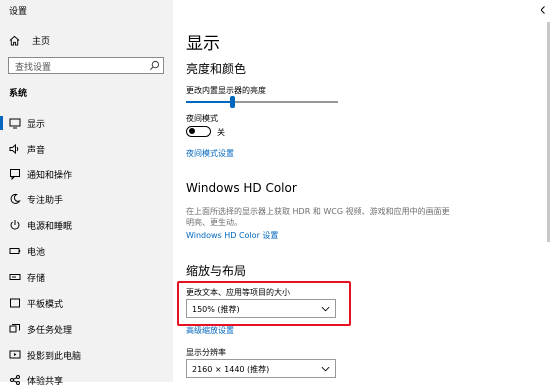 Image resolution: width=554 pixels, height=390 pixels. I want to click on display-icon, so click(15, 123).